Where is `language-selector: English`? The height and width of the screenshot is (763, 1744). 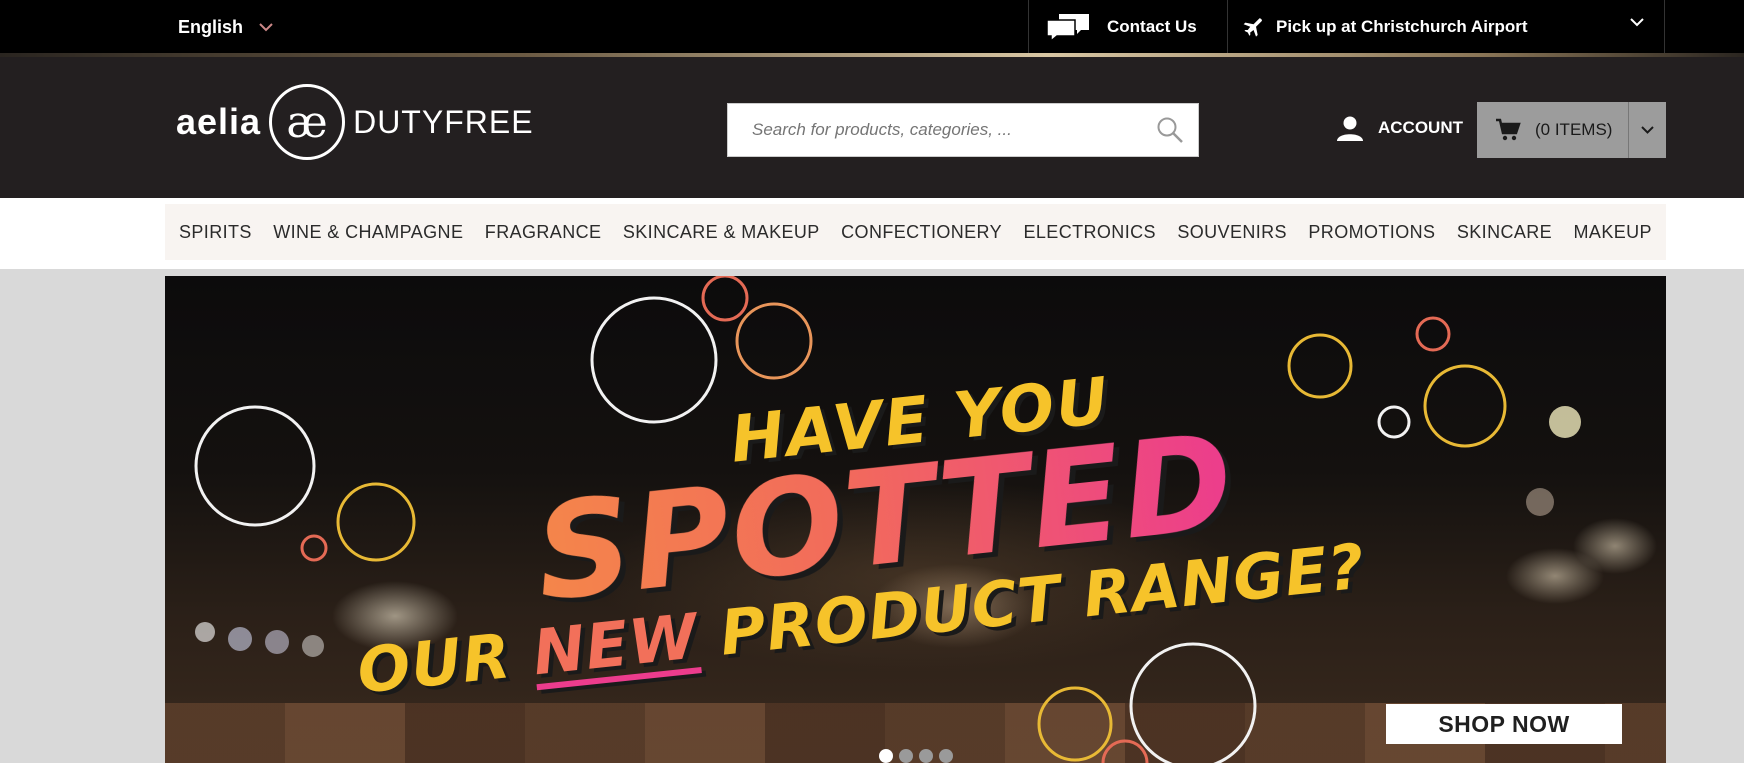 language-selector: English is located at coordinates (225, 27).